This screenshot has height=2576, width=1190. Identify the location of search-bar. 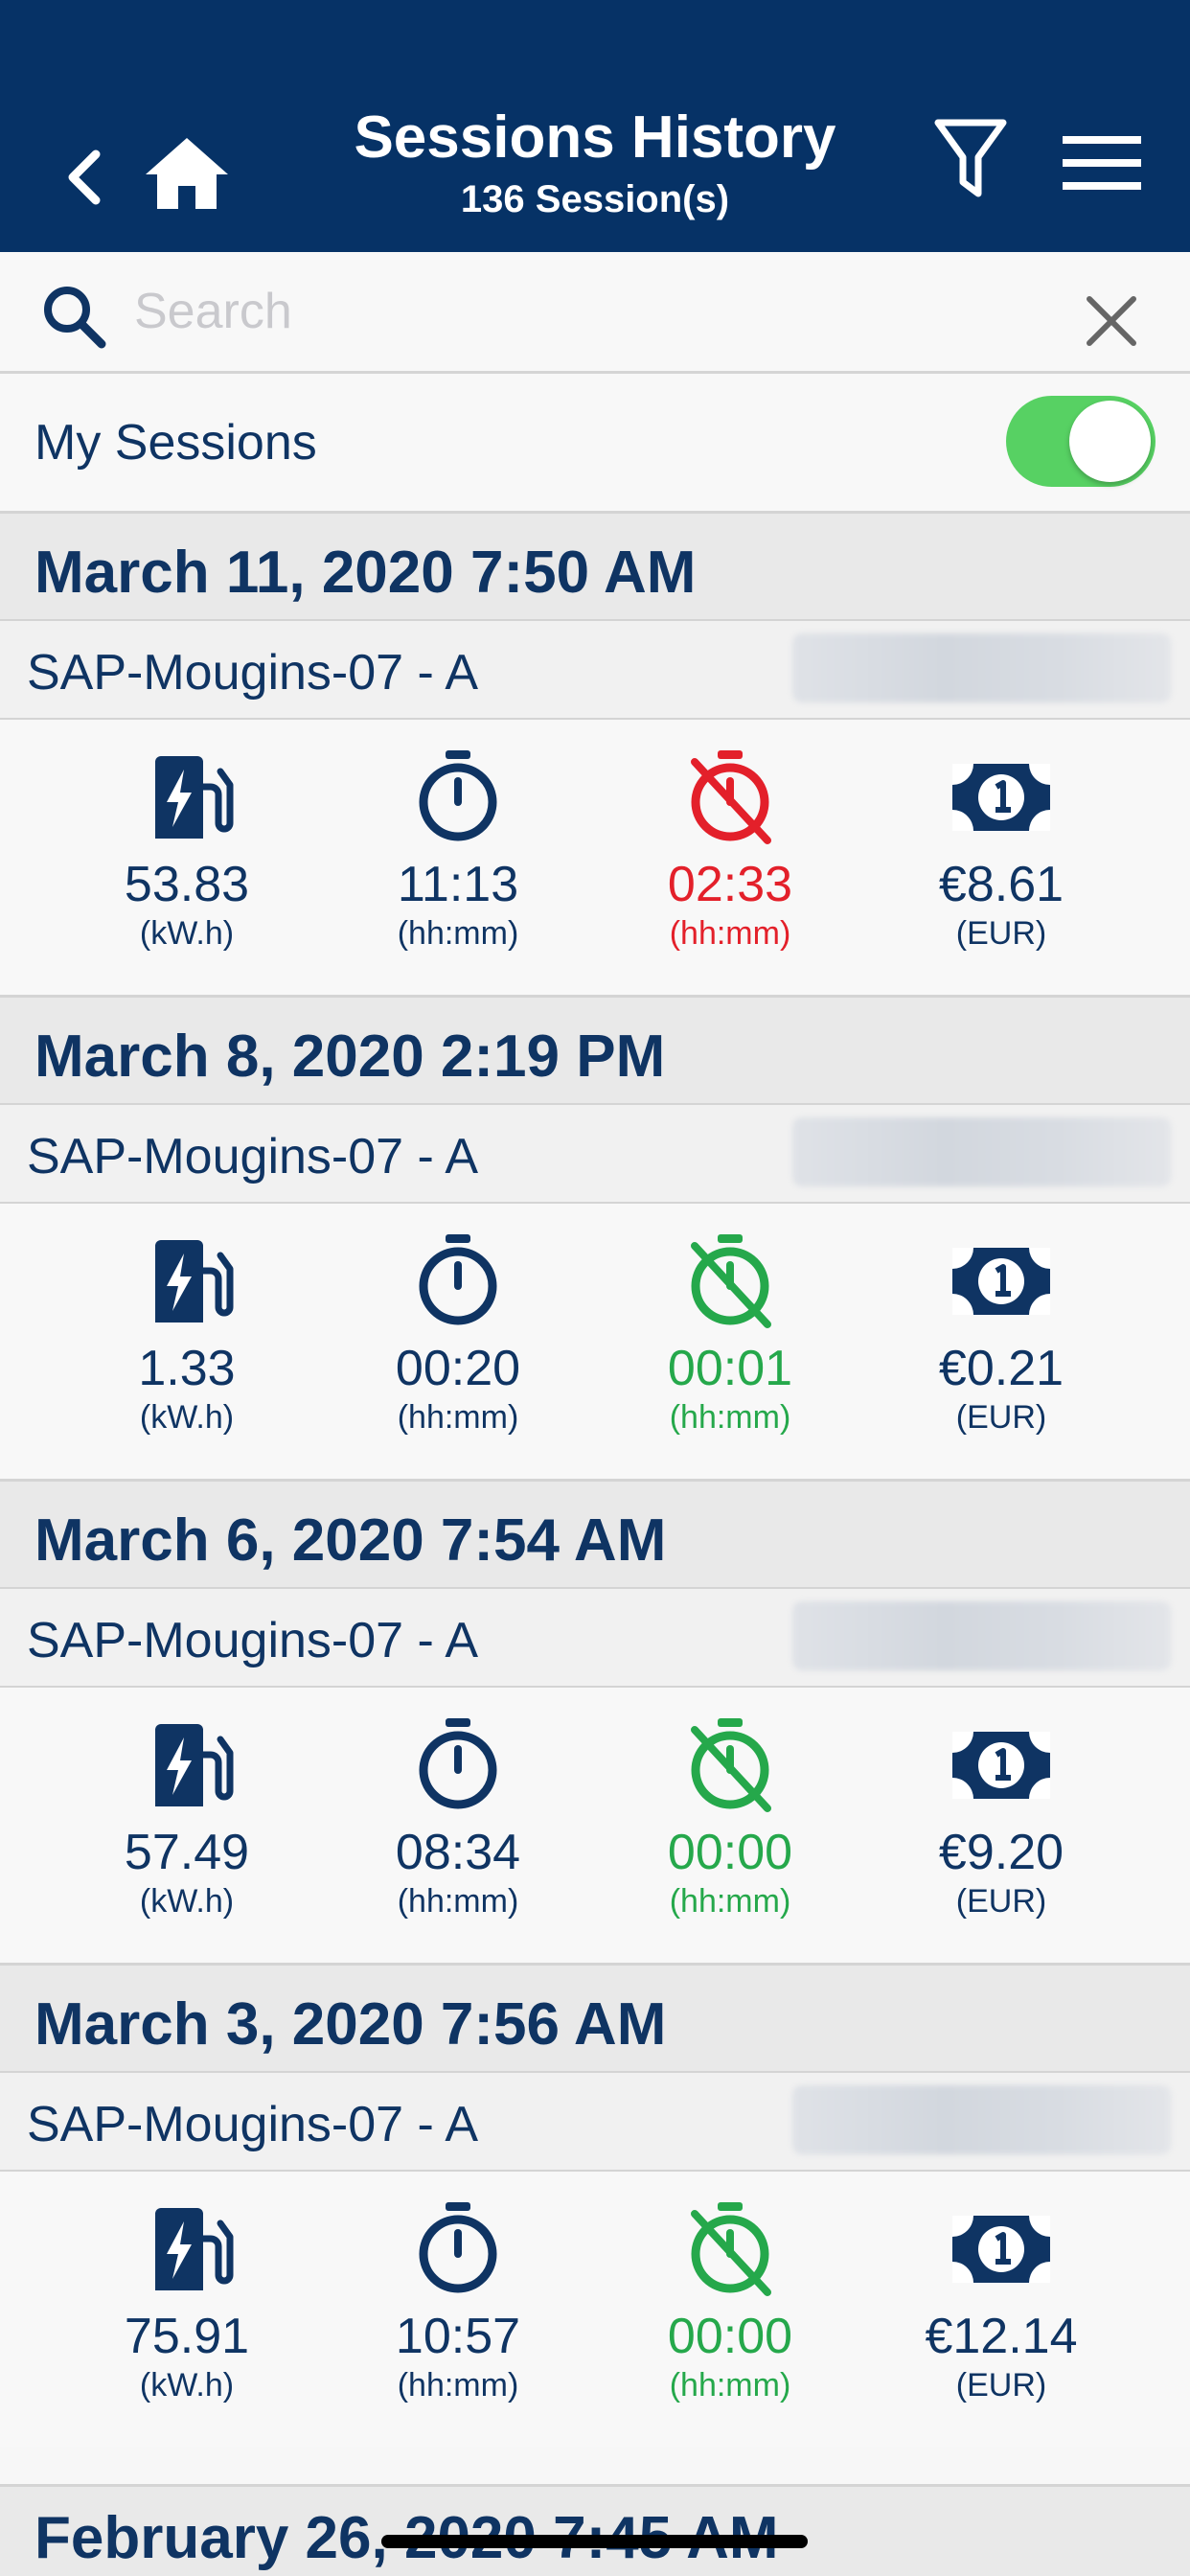
(595, 313).